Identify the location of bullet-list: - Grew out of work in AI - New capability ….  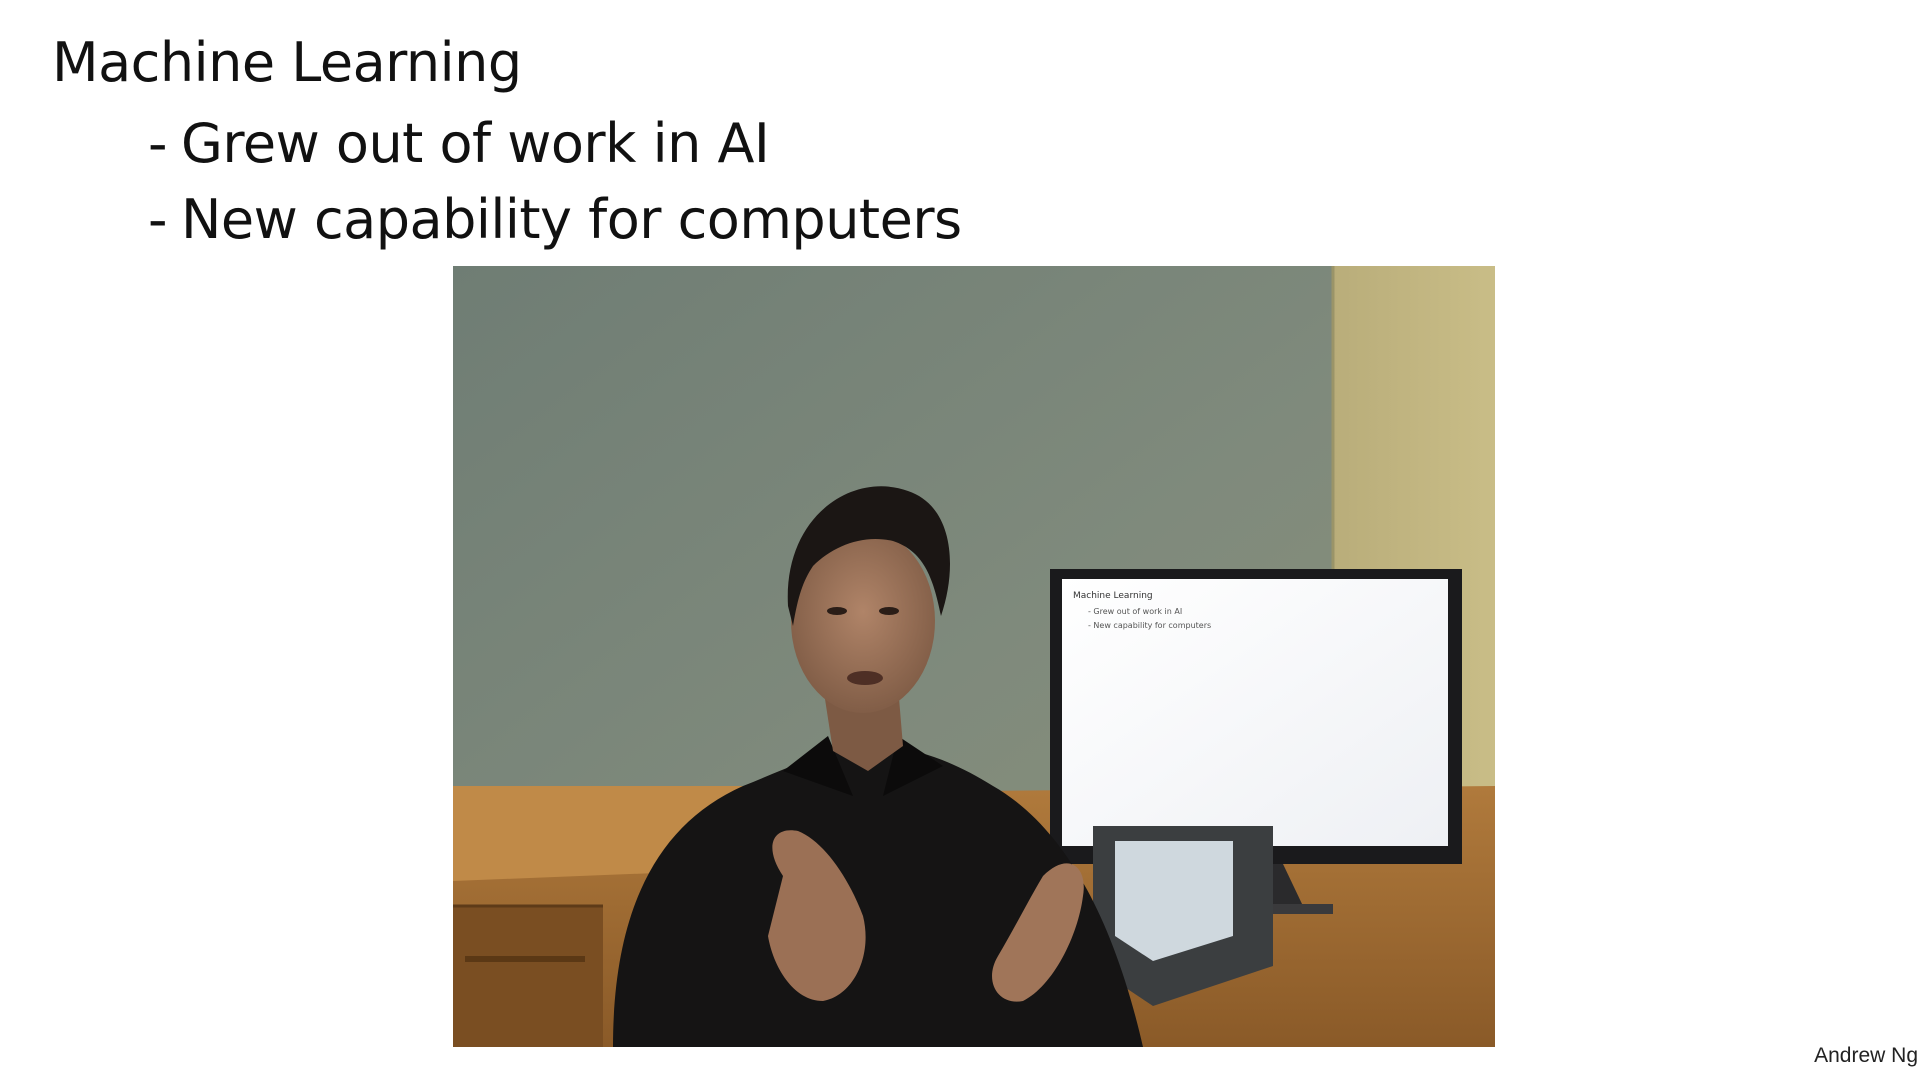
(555, 182).